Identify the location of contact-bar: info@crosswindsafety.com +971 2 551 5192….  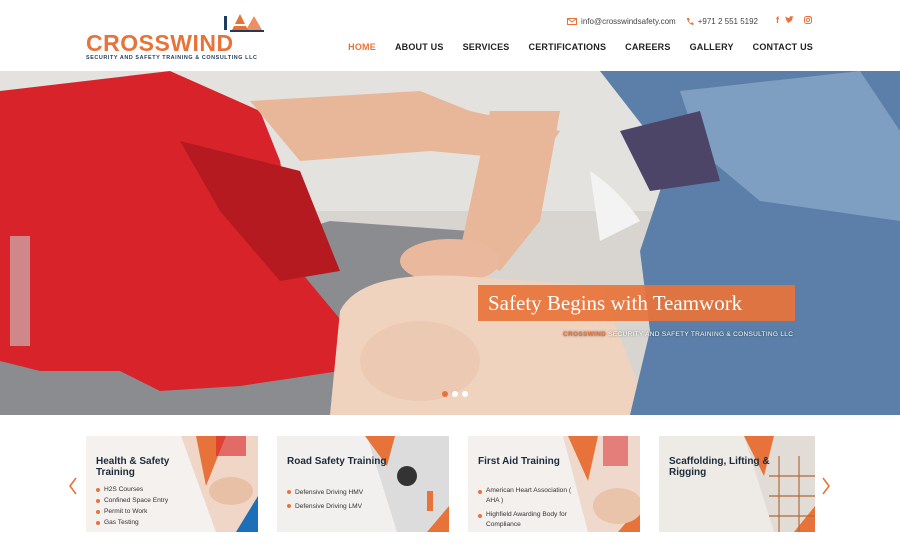
(686, 21).